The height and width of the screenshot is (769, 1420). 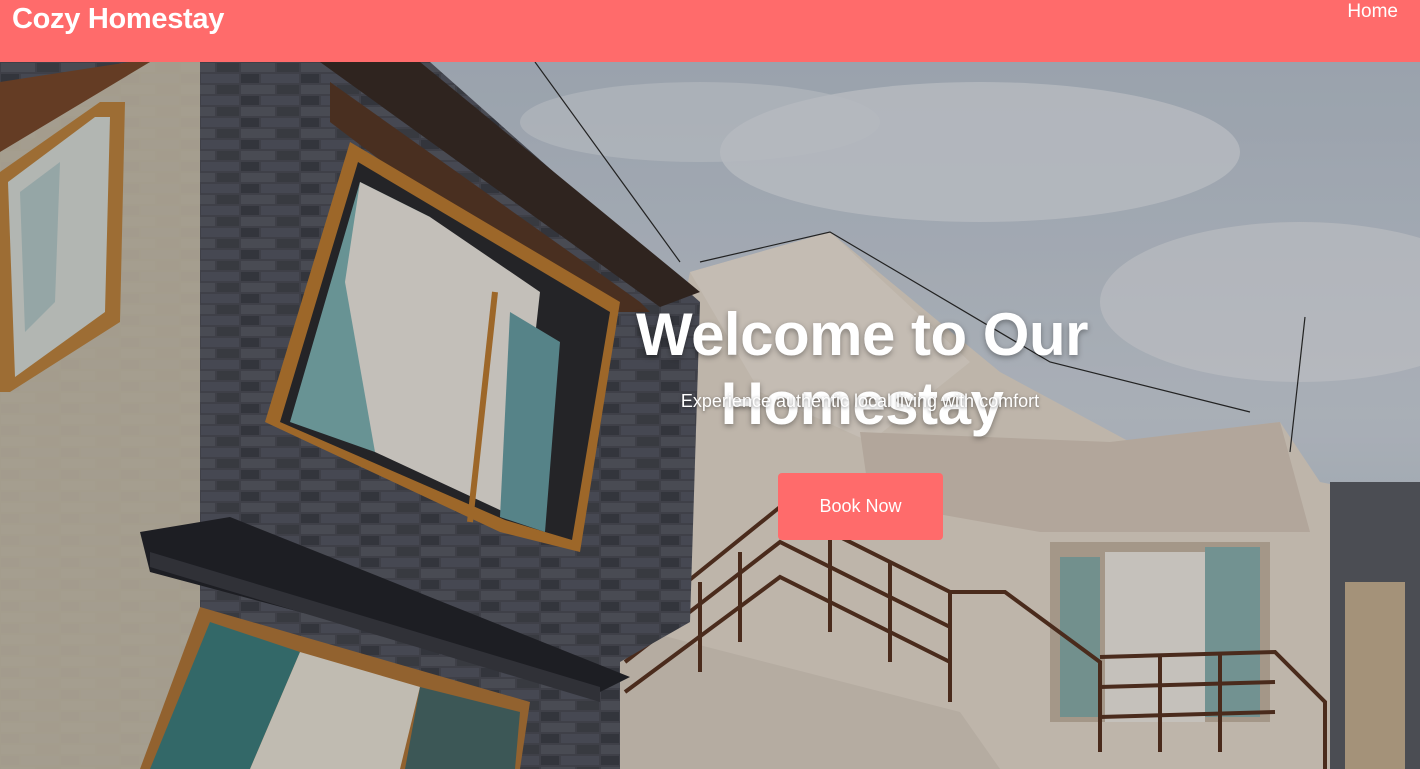 What do you see at coordinates (862, 369) in the screenshot?
I see `hero-title: Welcome to Our Homestay` at bounding box center [862, 369].